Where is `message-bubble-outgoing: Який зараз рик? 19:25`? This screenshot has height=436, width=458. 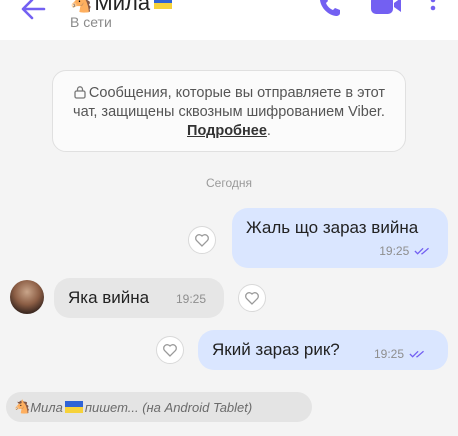
message-bubble-outgoing: Який зараз рик? 19:25 is located at coordinates (323, 350).